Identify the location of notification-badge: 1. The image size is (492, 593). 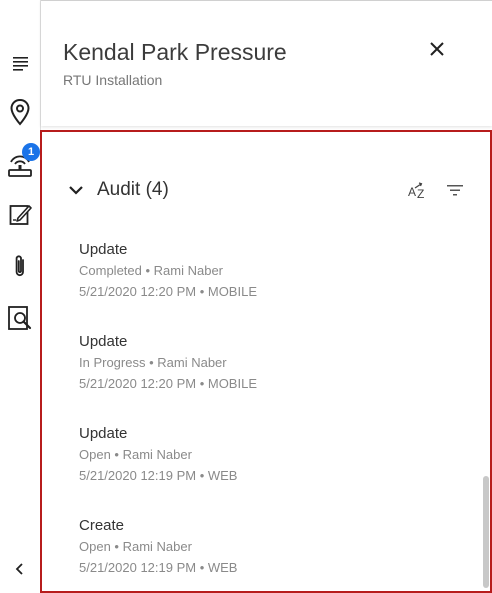
(31, 152).